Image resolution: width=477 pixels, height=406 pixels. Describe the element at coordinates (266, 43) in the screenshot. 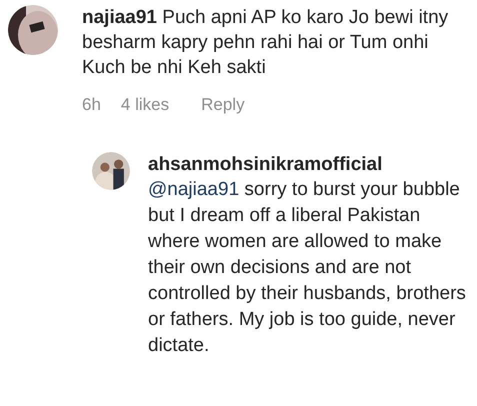

I see `comment-text: najiaa91 Puch apni AP ko karo Jo bewi itny besharm kapry pehn rahi hai or Tum onhi Kuch be nhi Keh sakti` at that location.